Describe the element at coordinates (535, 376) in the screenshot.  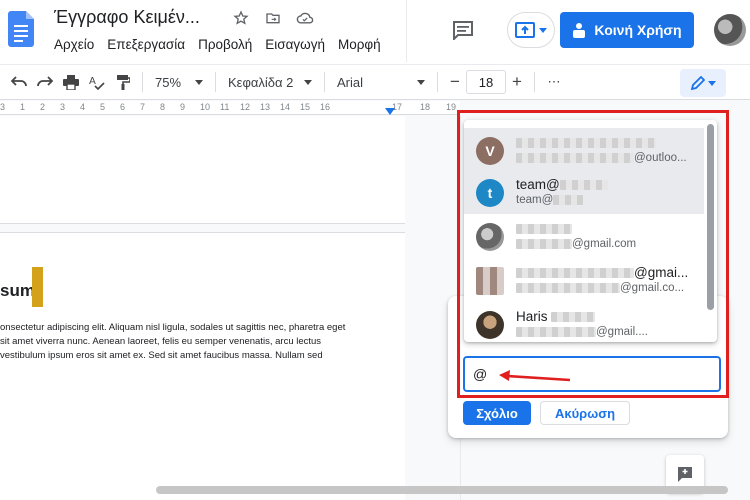
I see `annotation-arrow-icon` at that location.